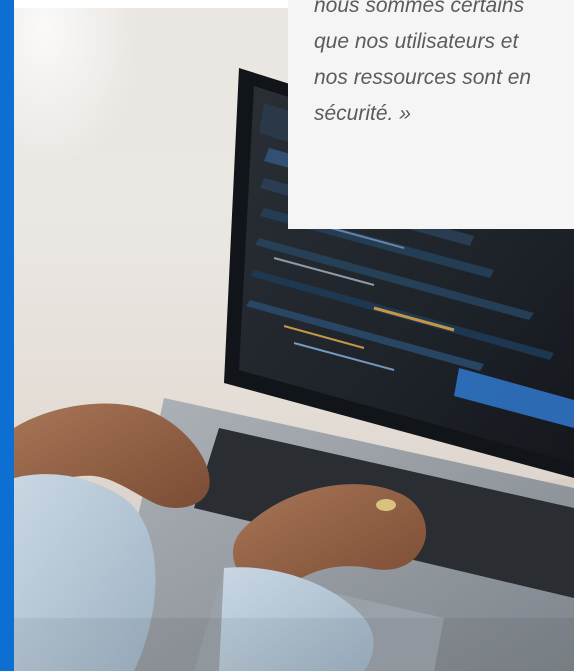  I want to click on accent-bar, so click(7, 335).